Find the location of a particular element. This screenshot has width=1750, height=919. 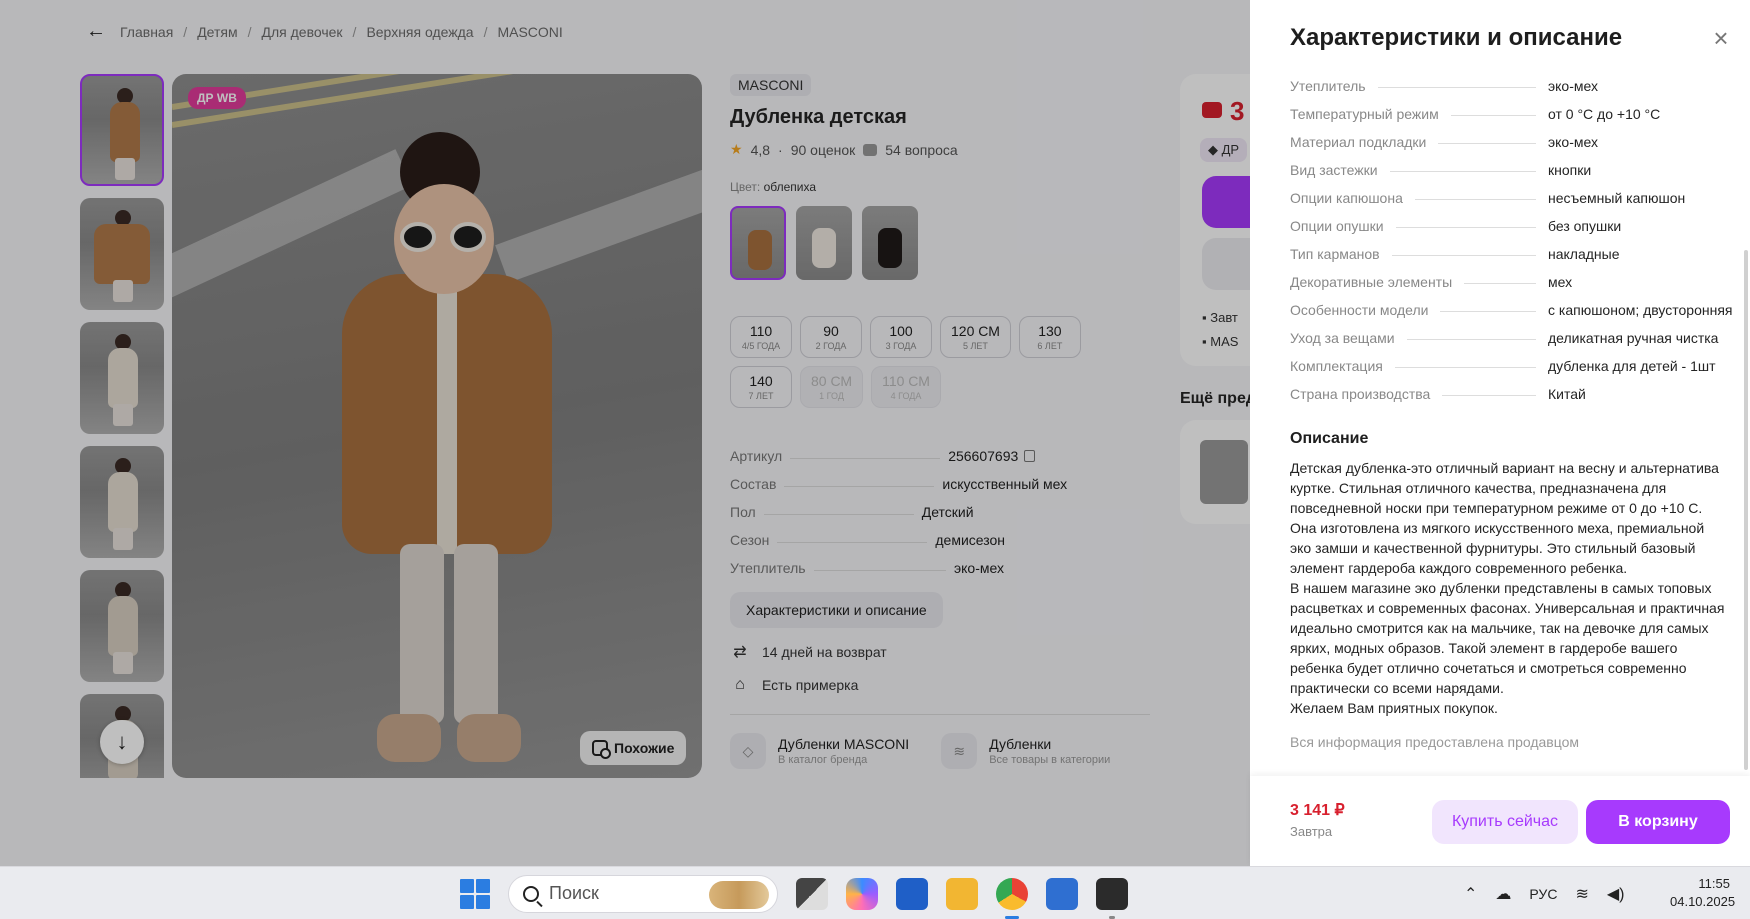

char-row: Утеплитель эко-мех is located at coordinates (1444, 86).